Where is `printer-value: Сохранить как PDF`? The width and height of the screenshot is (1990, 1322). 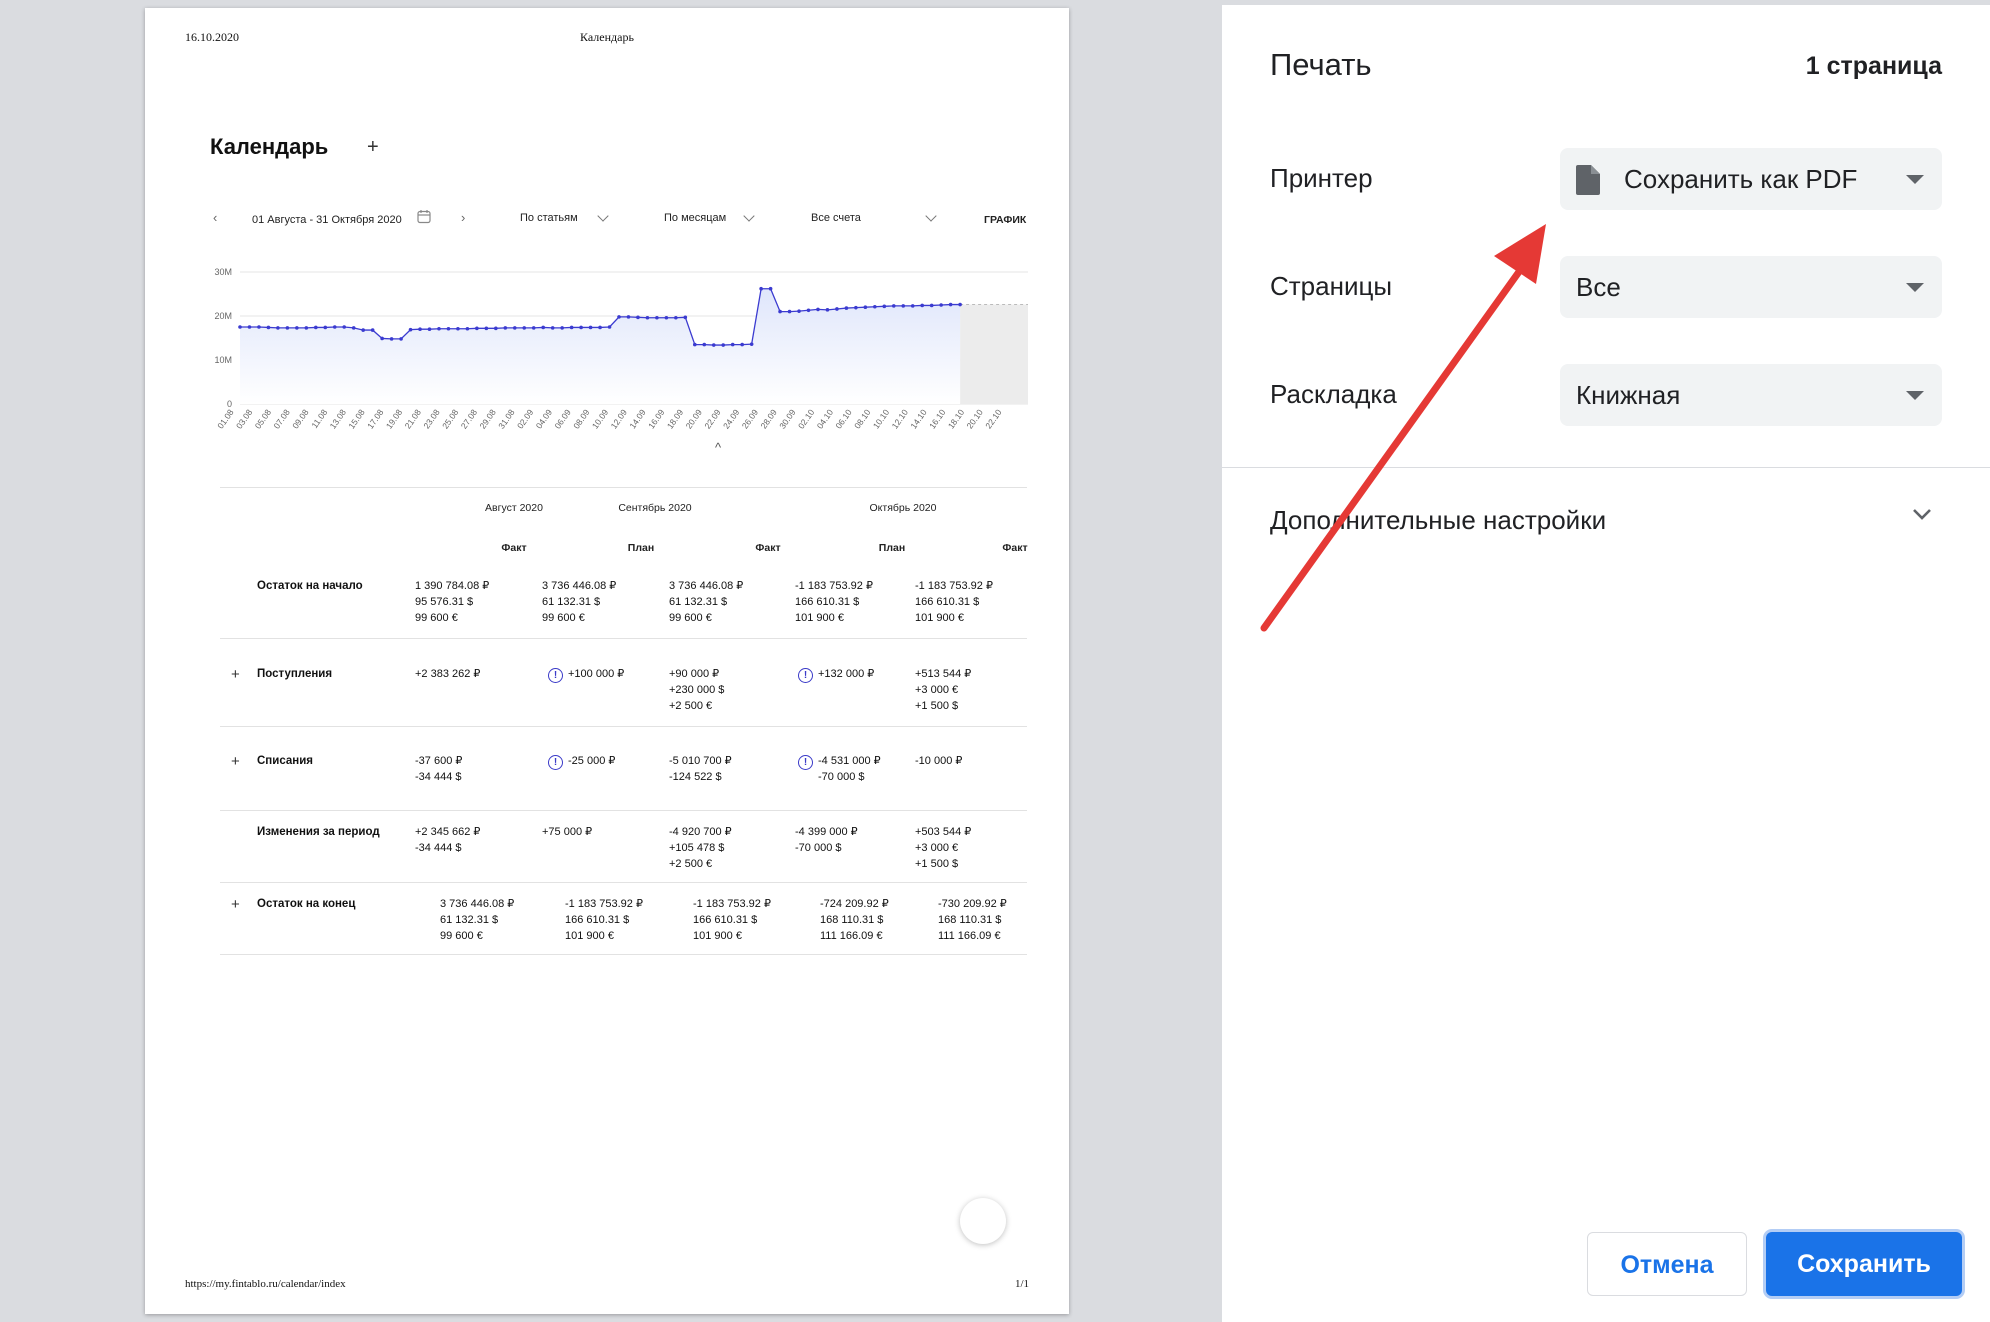 printer-value: Сохранить как PDF is located at coordinates (1741, 179).